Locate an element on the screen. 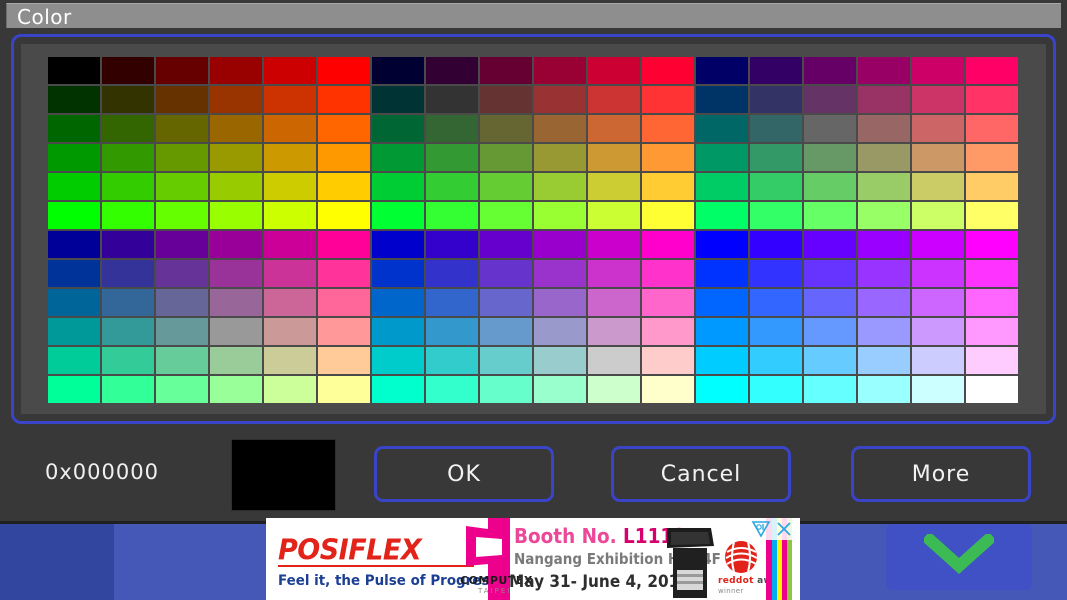 This screenshot has height=600, width=1067. ad-choices-container is located at coordinates (772, 529).